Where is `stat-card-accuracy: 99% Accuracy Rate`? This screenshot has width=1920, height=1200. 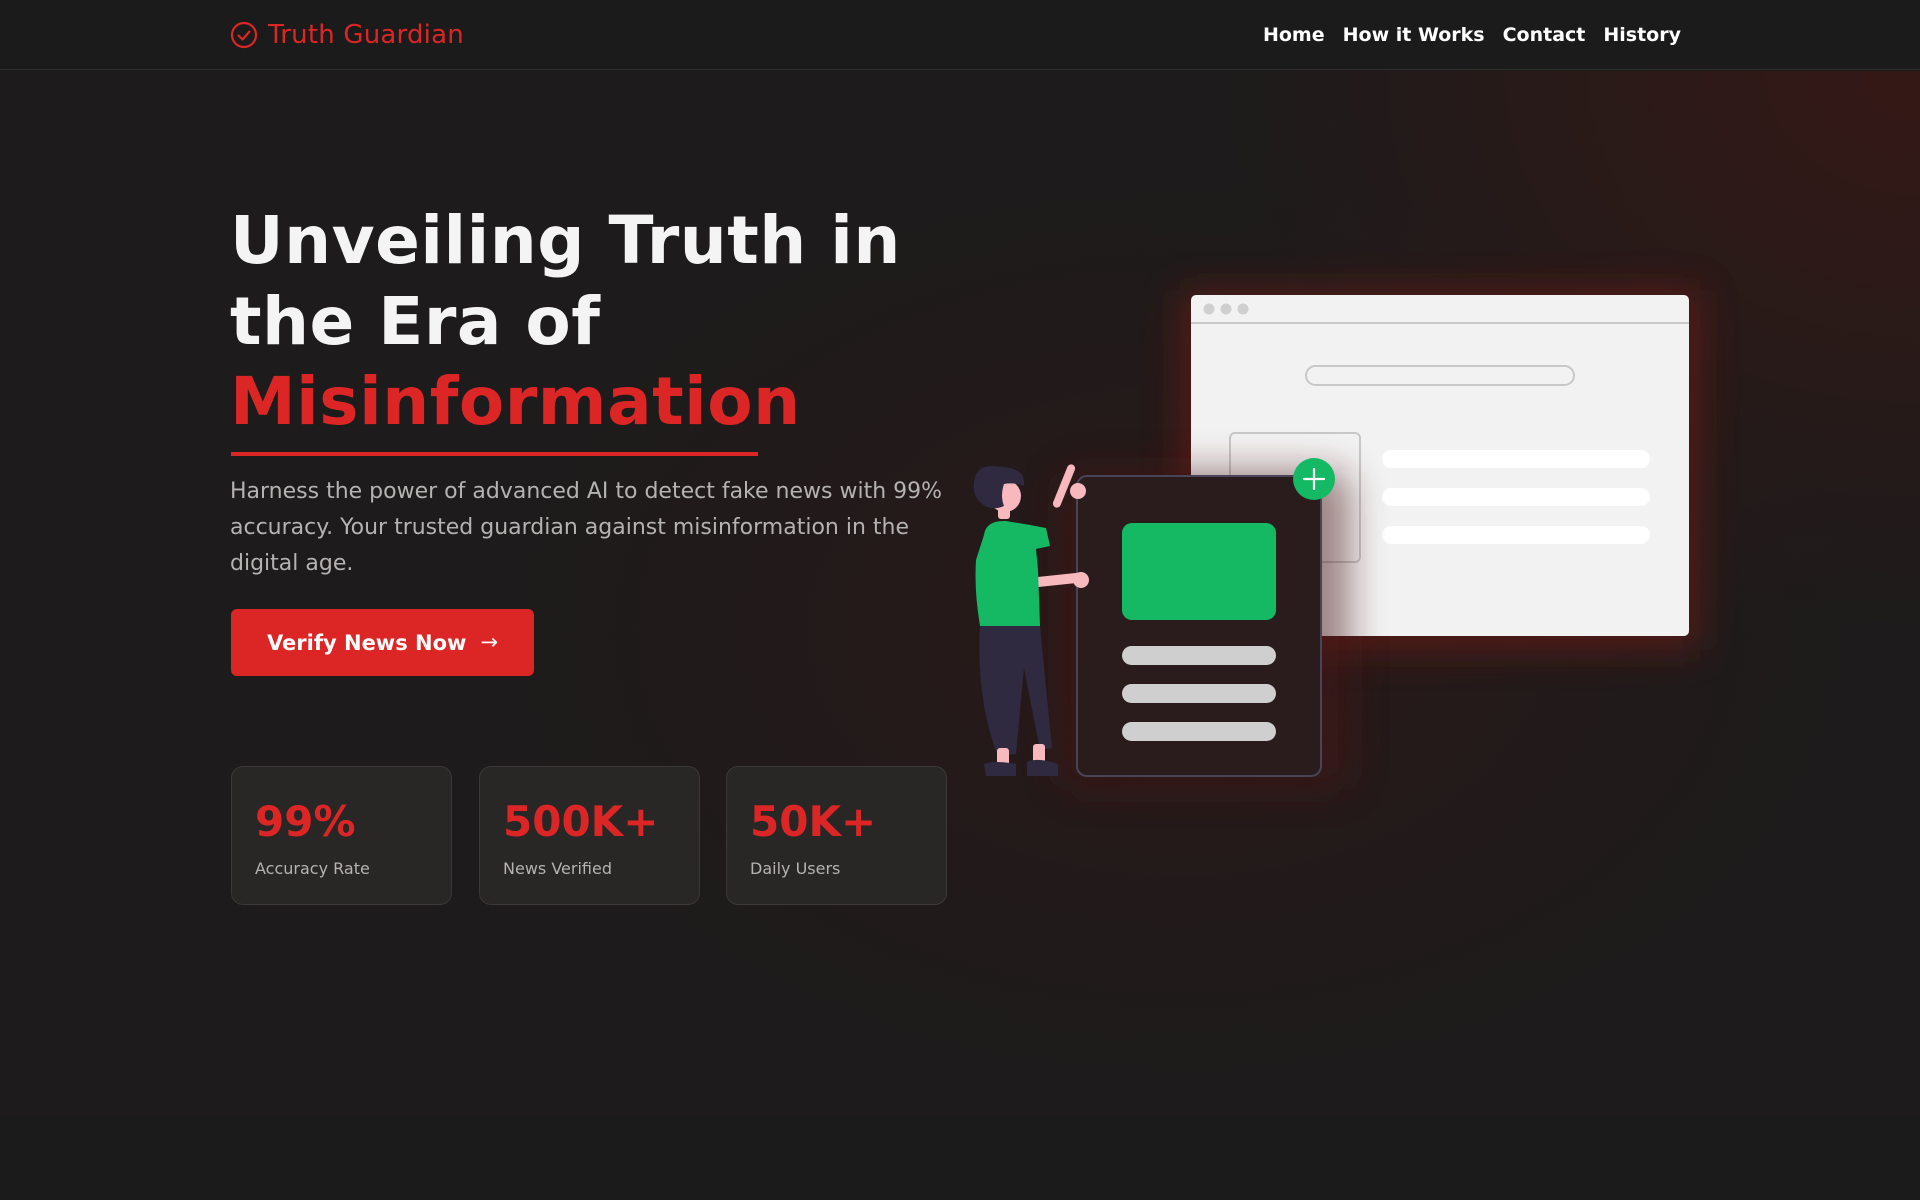 stat-card-accuracy: 99% Accuracy Rate is located at coordinates (341, 835).